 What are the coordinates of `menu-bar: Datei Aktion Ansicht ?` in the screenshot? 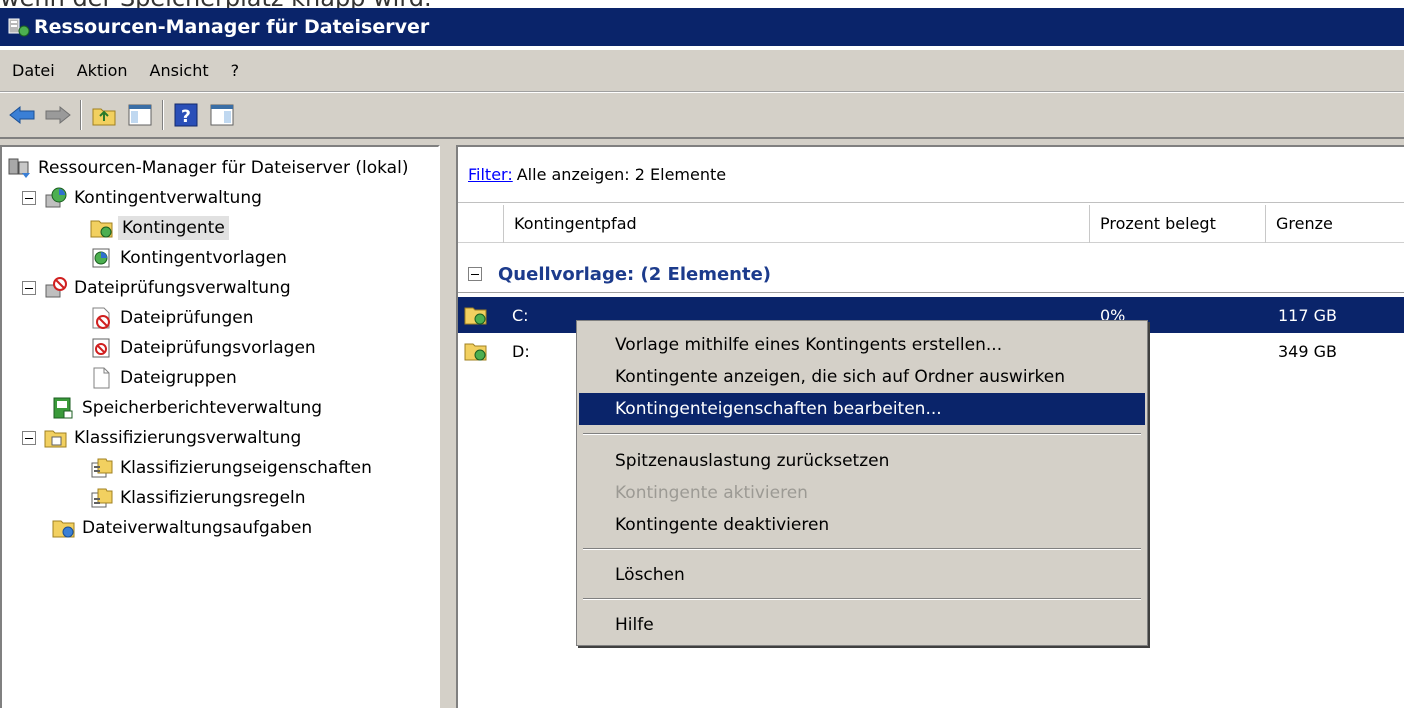 It's located at (702, 71).